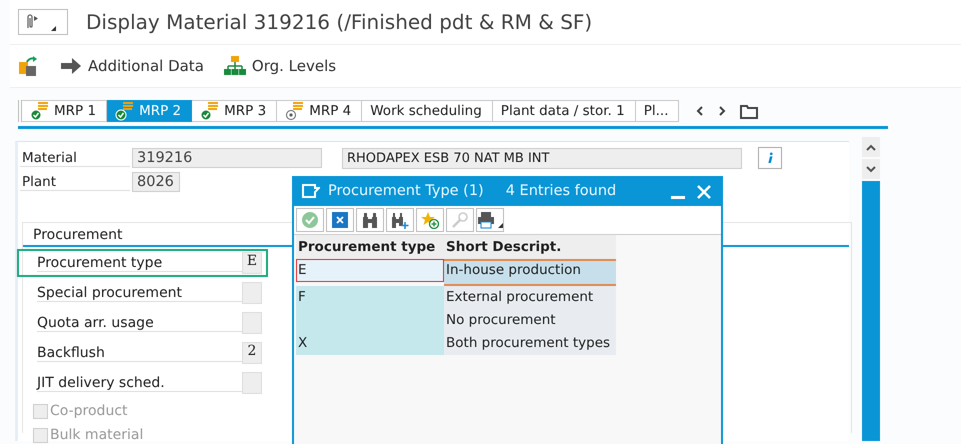 Image resolution: width=961 pixels, height=444 pixels. I want to click on field-label: Plant, so click(75, 182).